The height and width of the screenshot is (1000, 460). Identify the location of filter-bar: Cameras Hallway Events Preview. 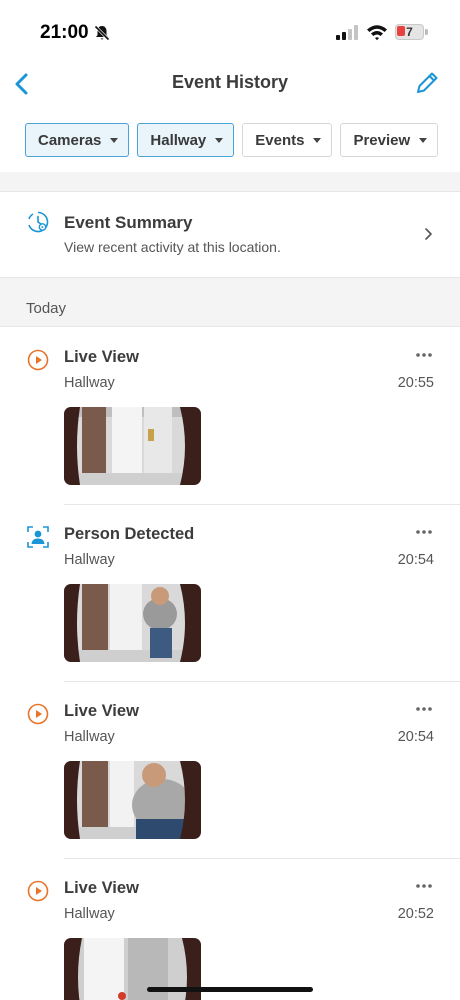
(232, 140).